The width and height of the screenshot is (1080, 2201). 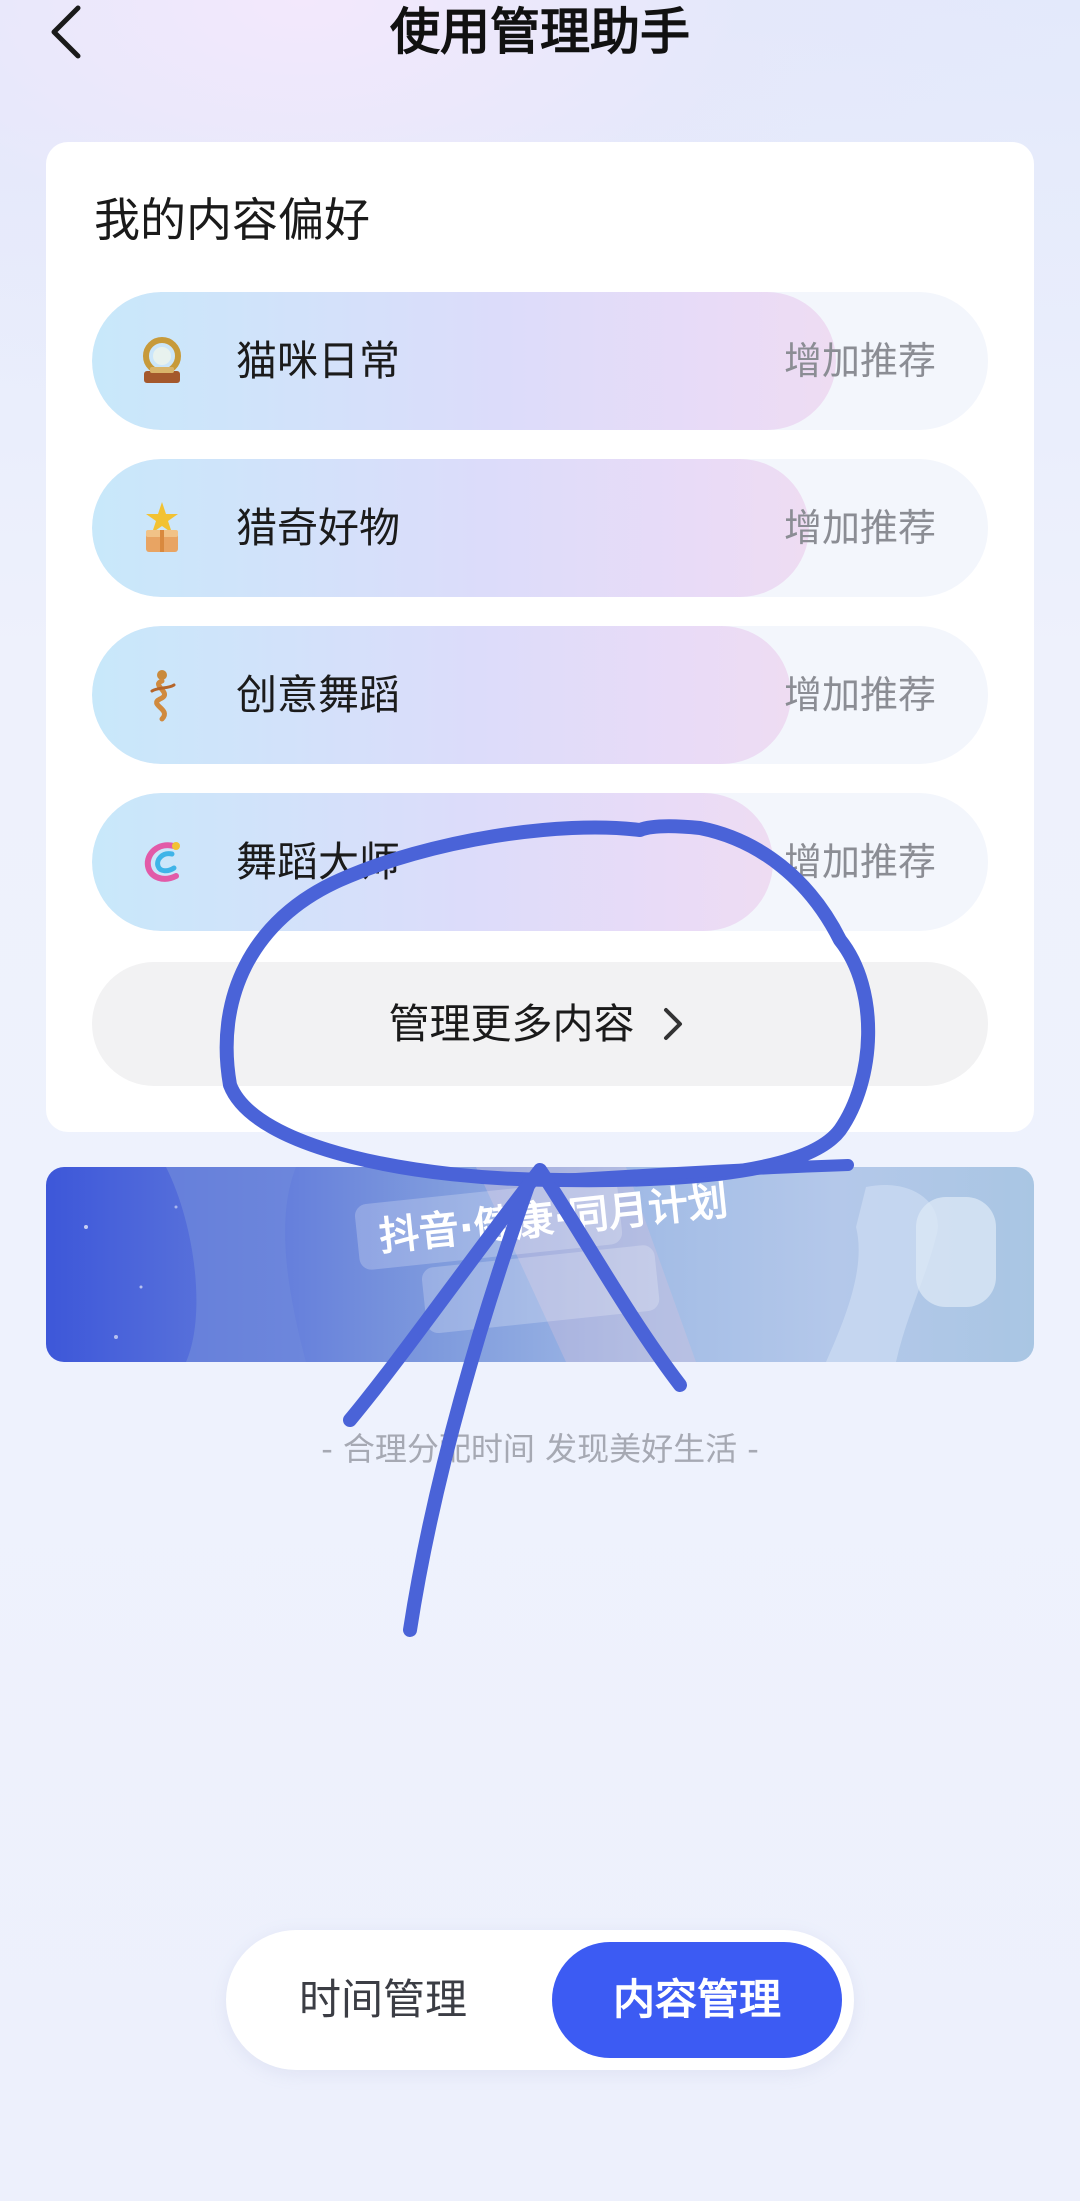 What do you see at coordinates (383, 2000) in the screenshot?
I see `tab-time-management: 时间管理` at bounding box center [383, 2000].